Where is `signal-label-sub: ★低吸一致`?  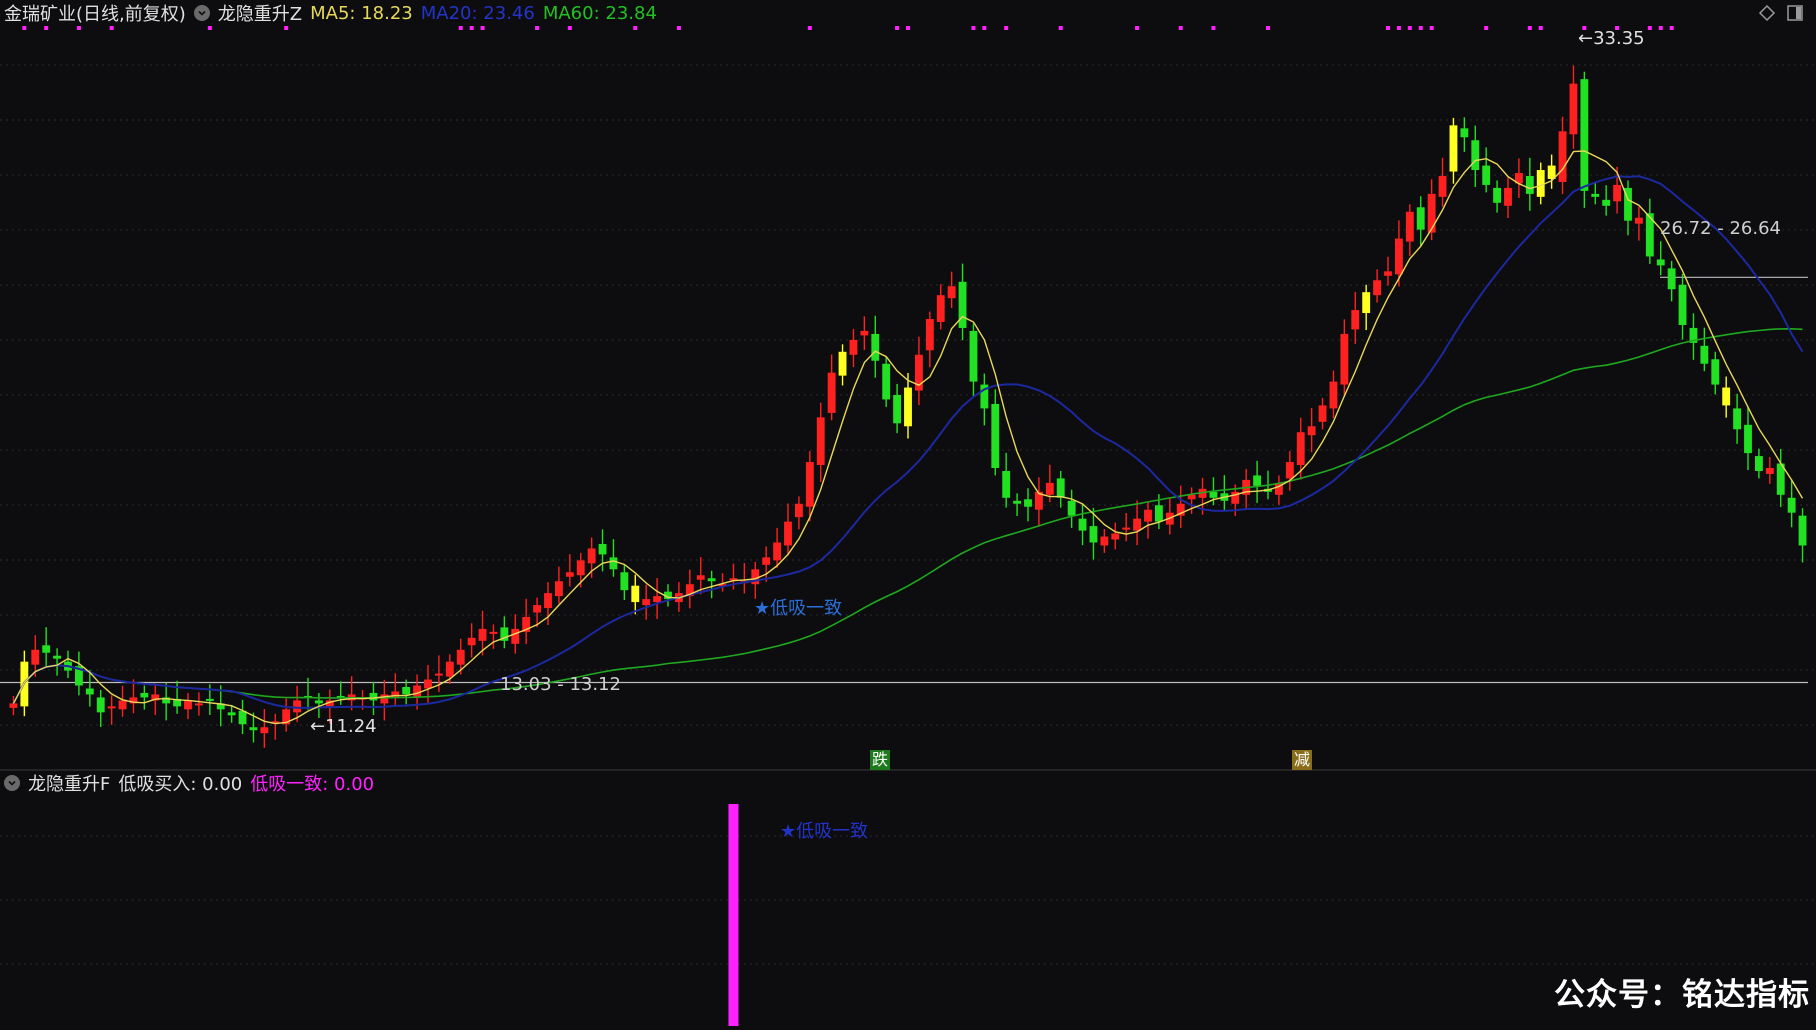
signal-label-sub: ★低吸一致 is located at coordinates (824, 831).